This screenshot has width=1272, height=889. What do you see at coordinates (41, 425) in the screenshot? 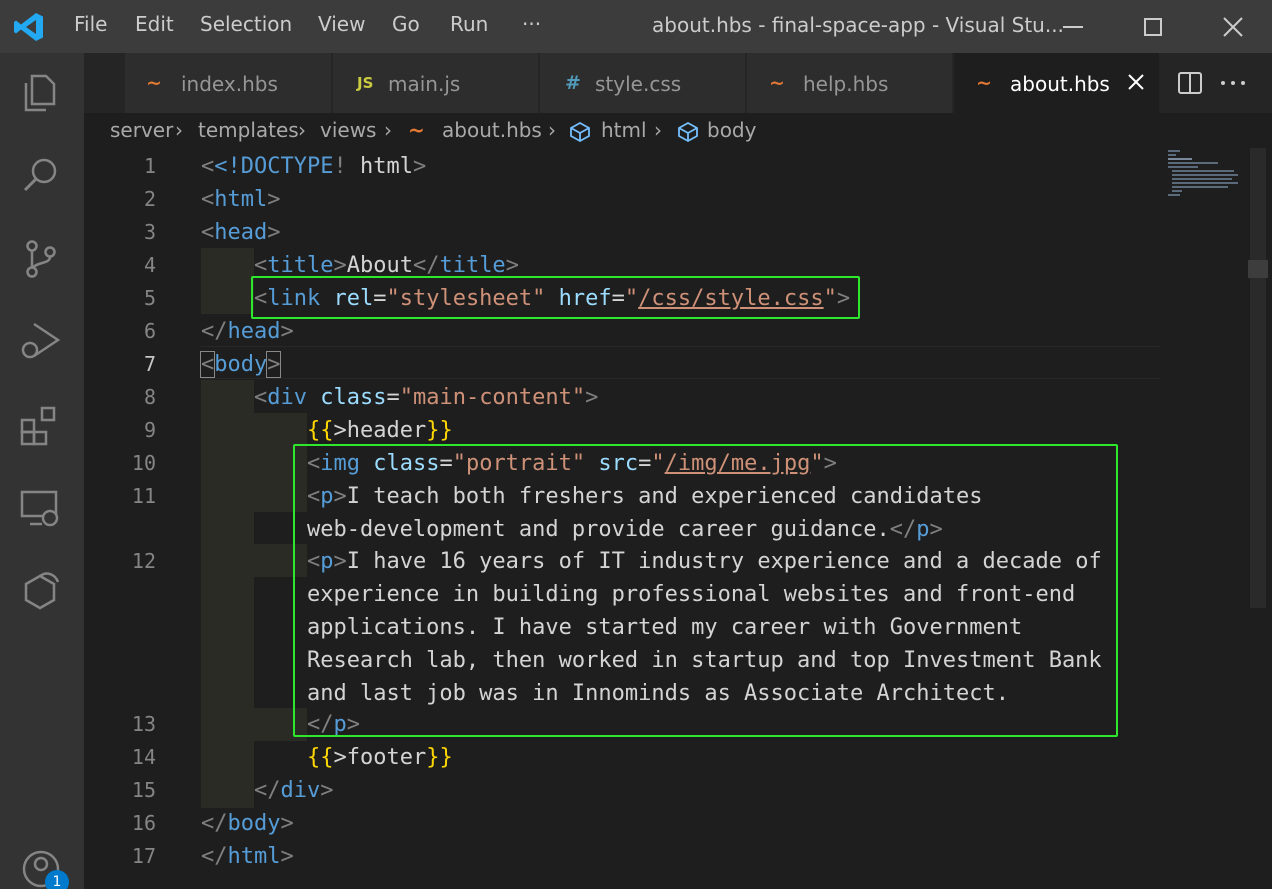
I see `extensions-icon` at bounding box center [41, 425].